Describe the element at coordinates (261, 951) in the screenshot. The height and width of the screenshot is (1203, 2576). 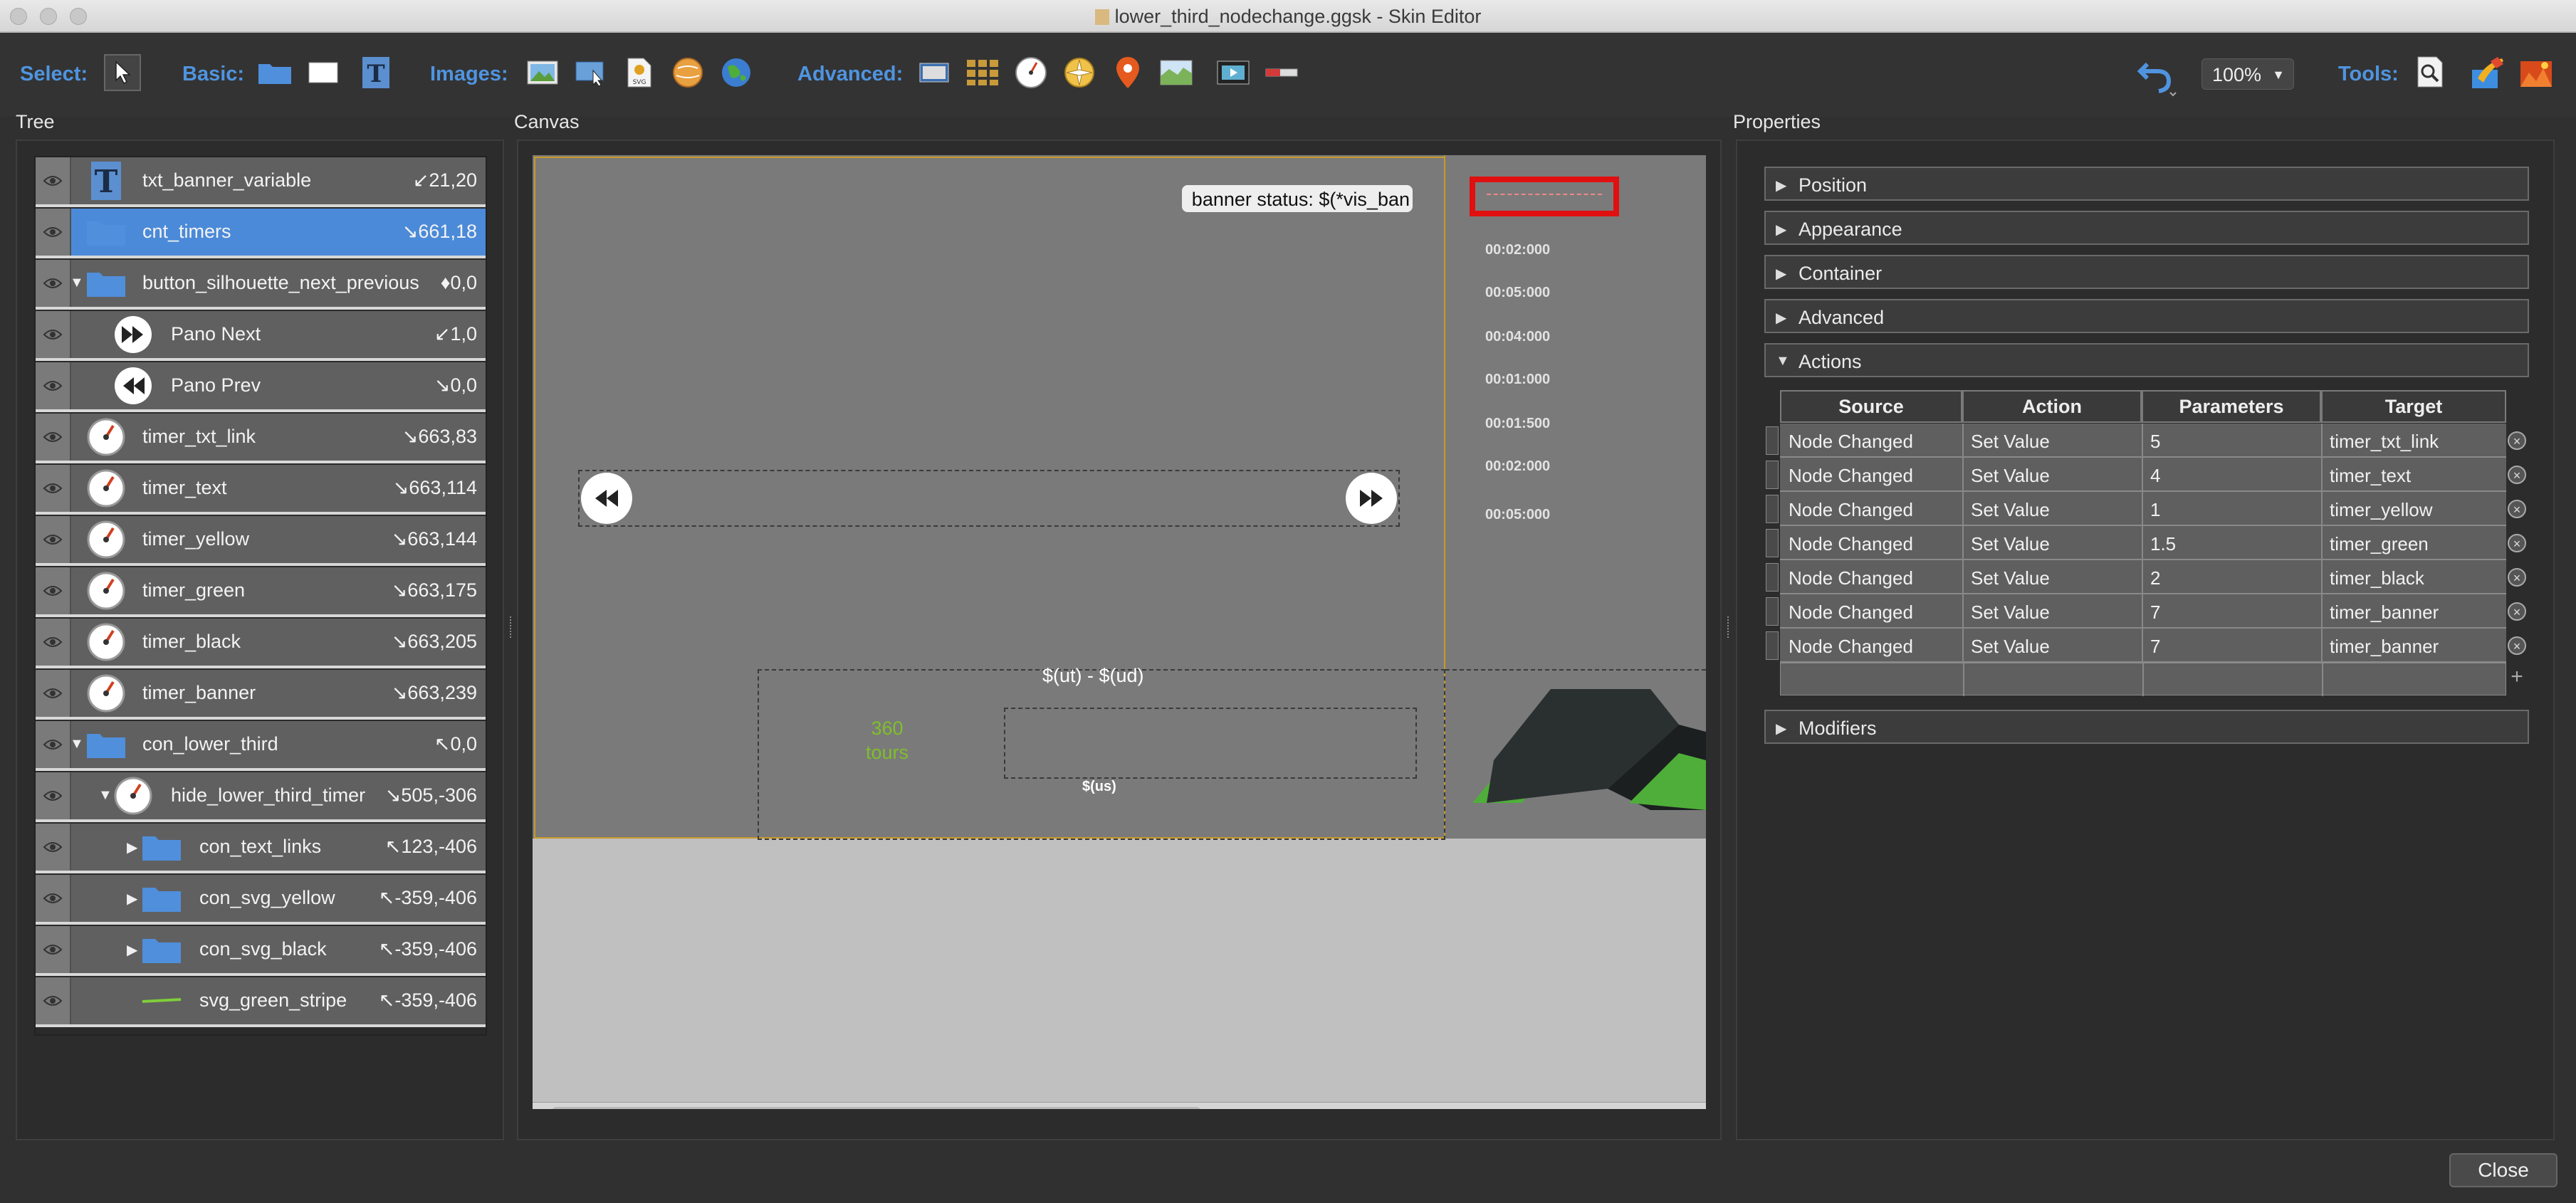
I see `tree-row: ▶ con_svg_black ↖-359,-406` at that location.